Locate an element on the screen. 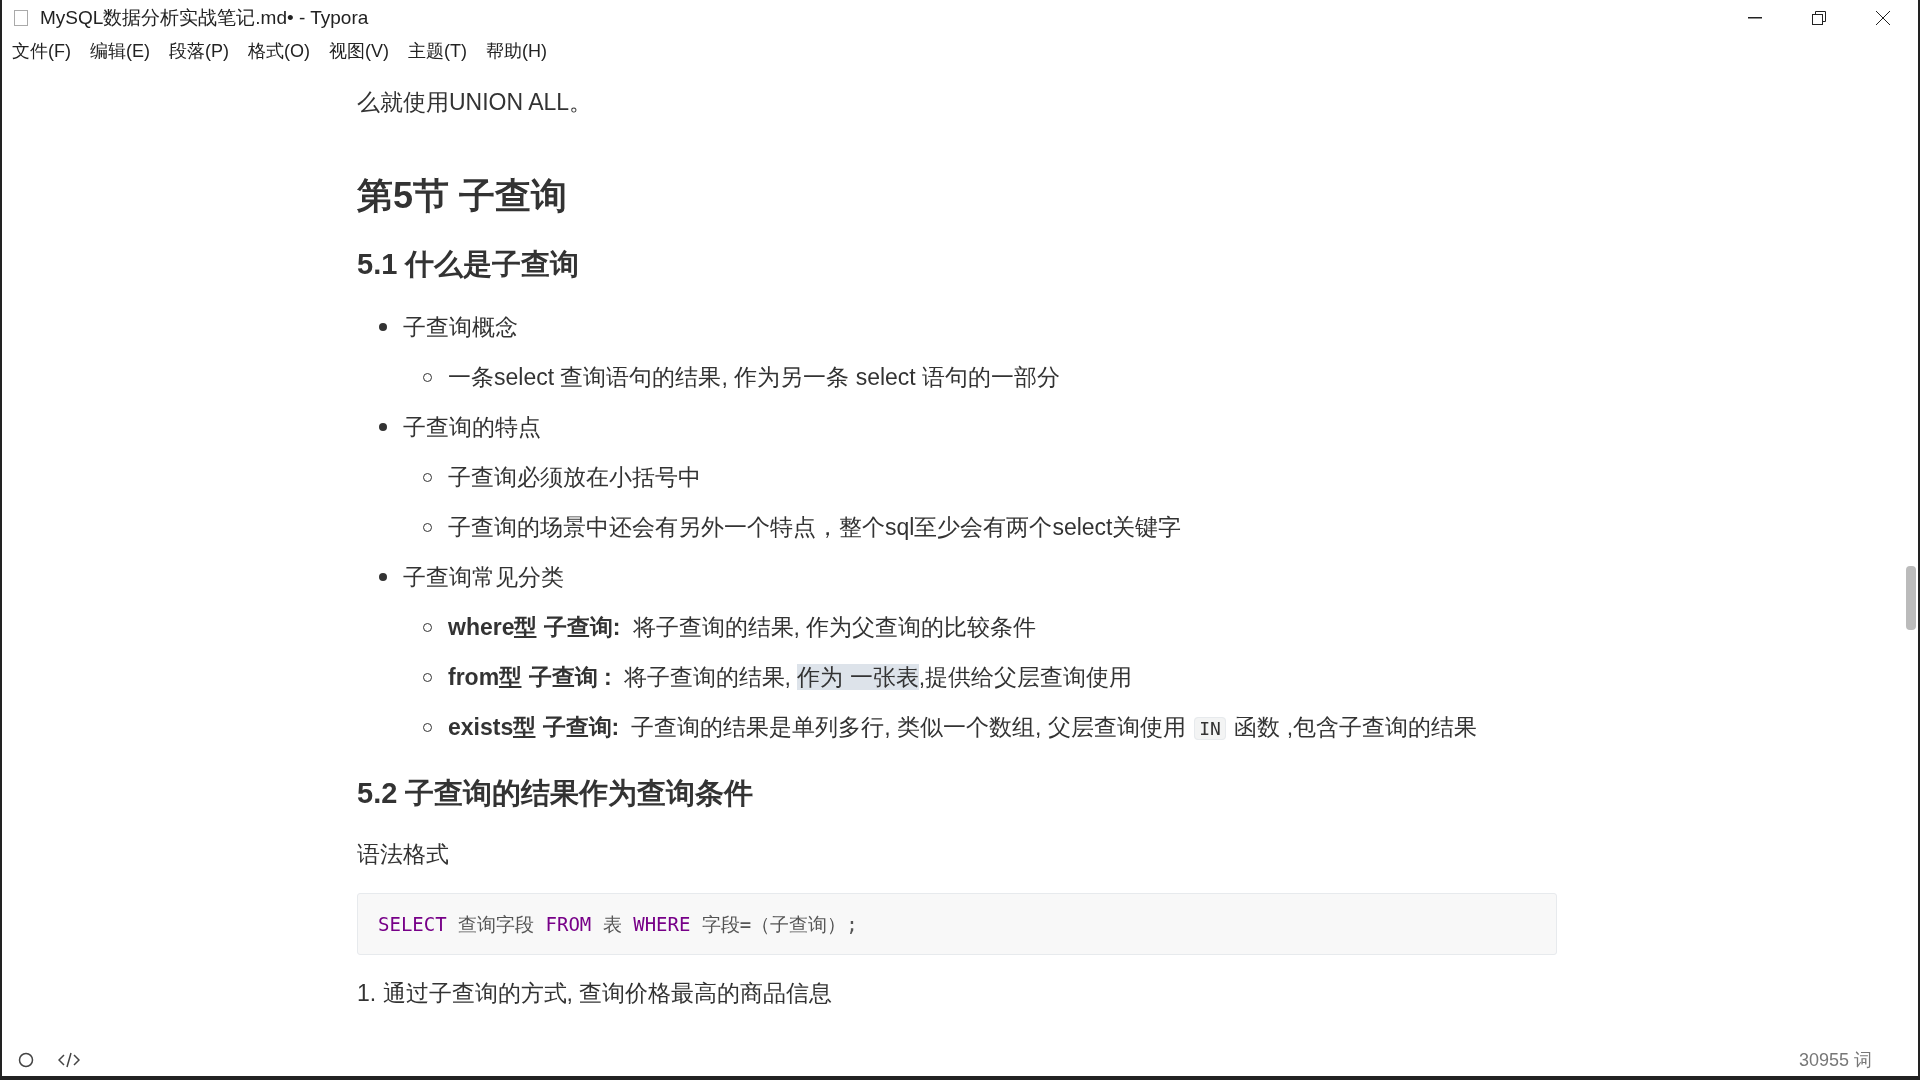 The image size is (1920, 1080). subsection-heading: 5.1 什么是子查询 is located at coordinates (469, 264).